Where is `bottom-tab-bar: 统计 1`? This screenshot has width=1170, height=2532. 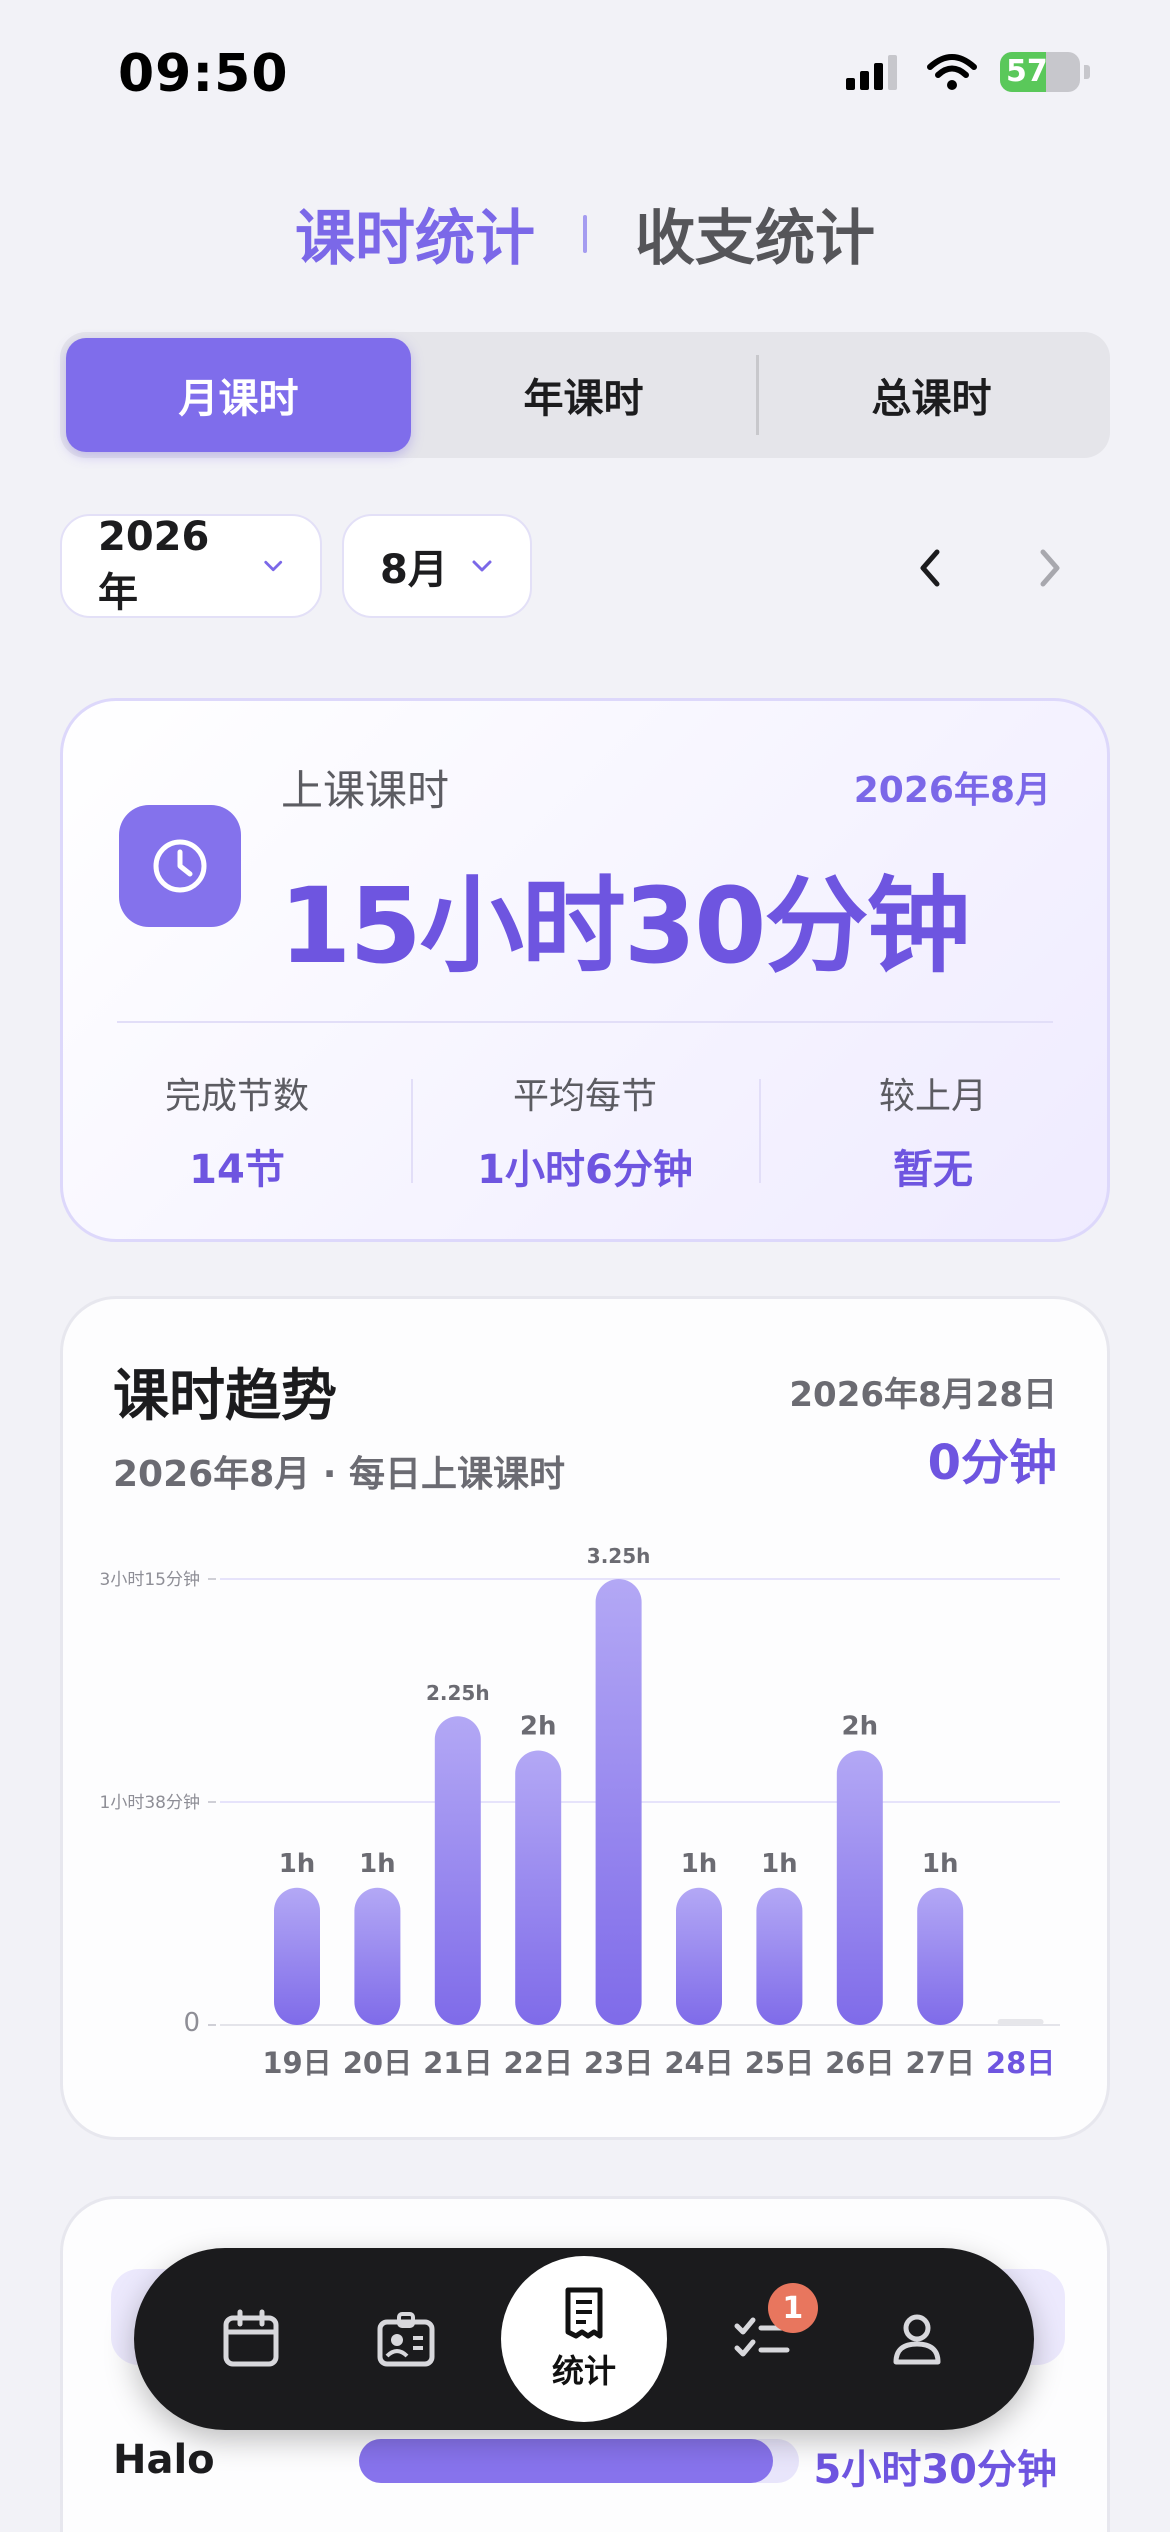
bottom-tab-bar: 统计 1 is located at coordinates (584, 2339).